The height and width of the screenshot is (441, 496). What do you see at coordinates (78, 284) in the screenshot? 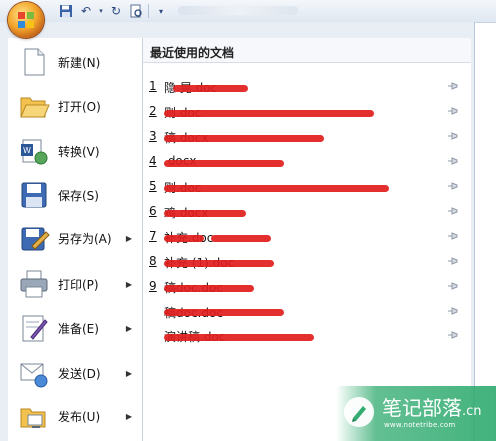
I see `menu-label-print: 打印(P)` at bounding box center [78, 284].